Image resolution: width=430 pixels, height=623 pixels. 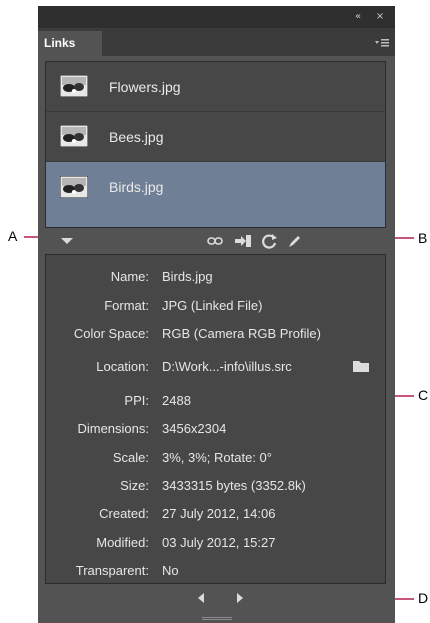 I want to click on info-value: RGB (Camera RGB Profile), so click(x=241, y=333).